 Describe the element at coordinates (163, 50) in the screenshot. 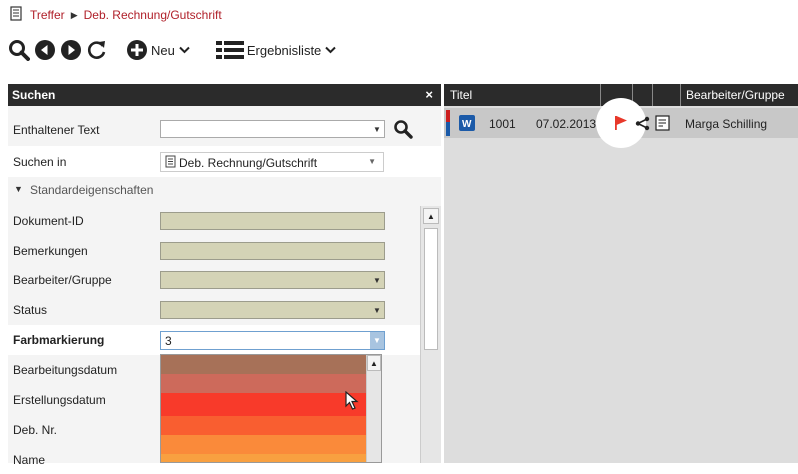

I see `new-button: Neu` at that location.